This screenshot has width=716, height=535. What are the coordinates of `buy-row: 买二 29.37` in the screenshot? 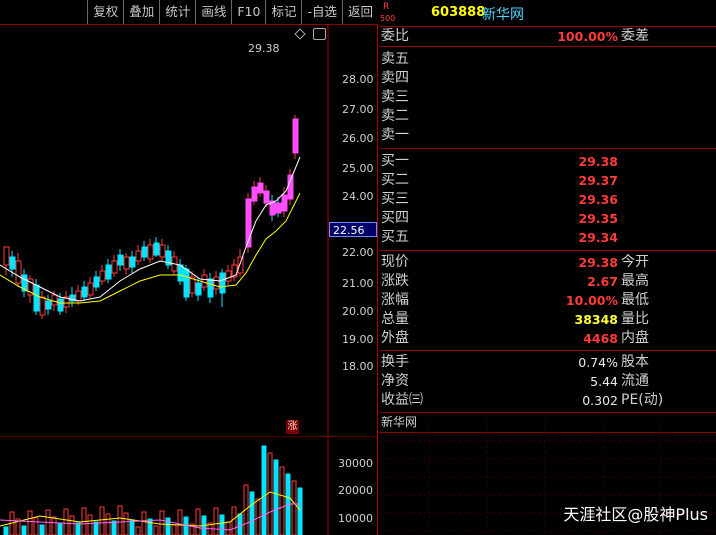 It's located at (547, 180).